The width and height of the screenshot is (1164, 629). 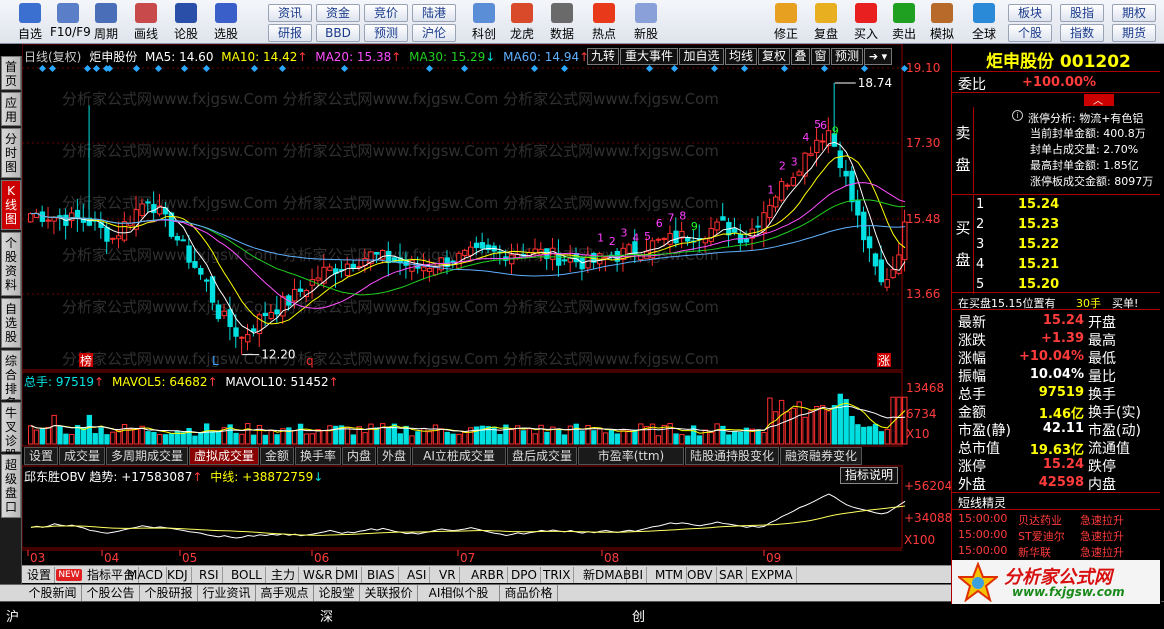 I want to click on indicator-tab-9: 盘后成交量, so click(x=542, y=456).